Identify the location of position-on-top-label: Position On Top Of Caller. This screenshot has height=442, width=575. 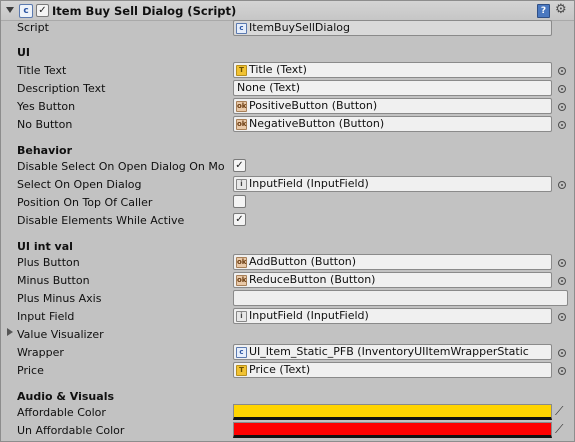
(85, 202).